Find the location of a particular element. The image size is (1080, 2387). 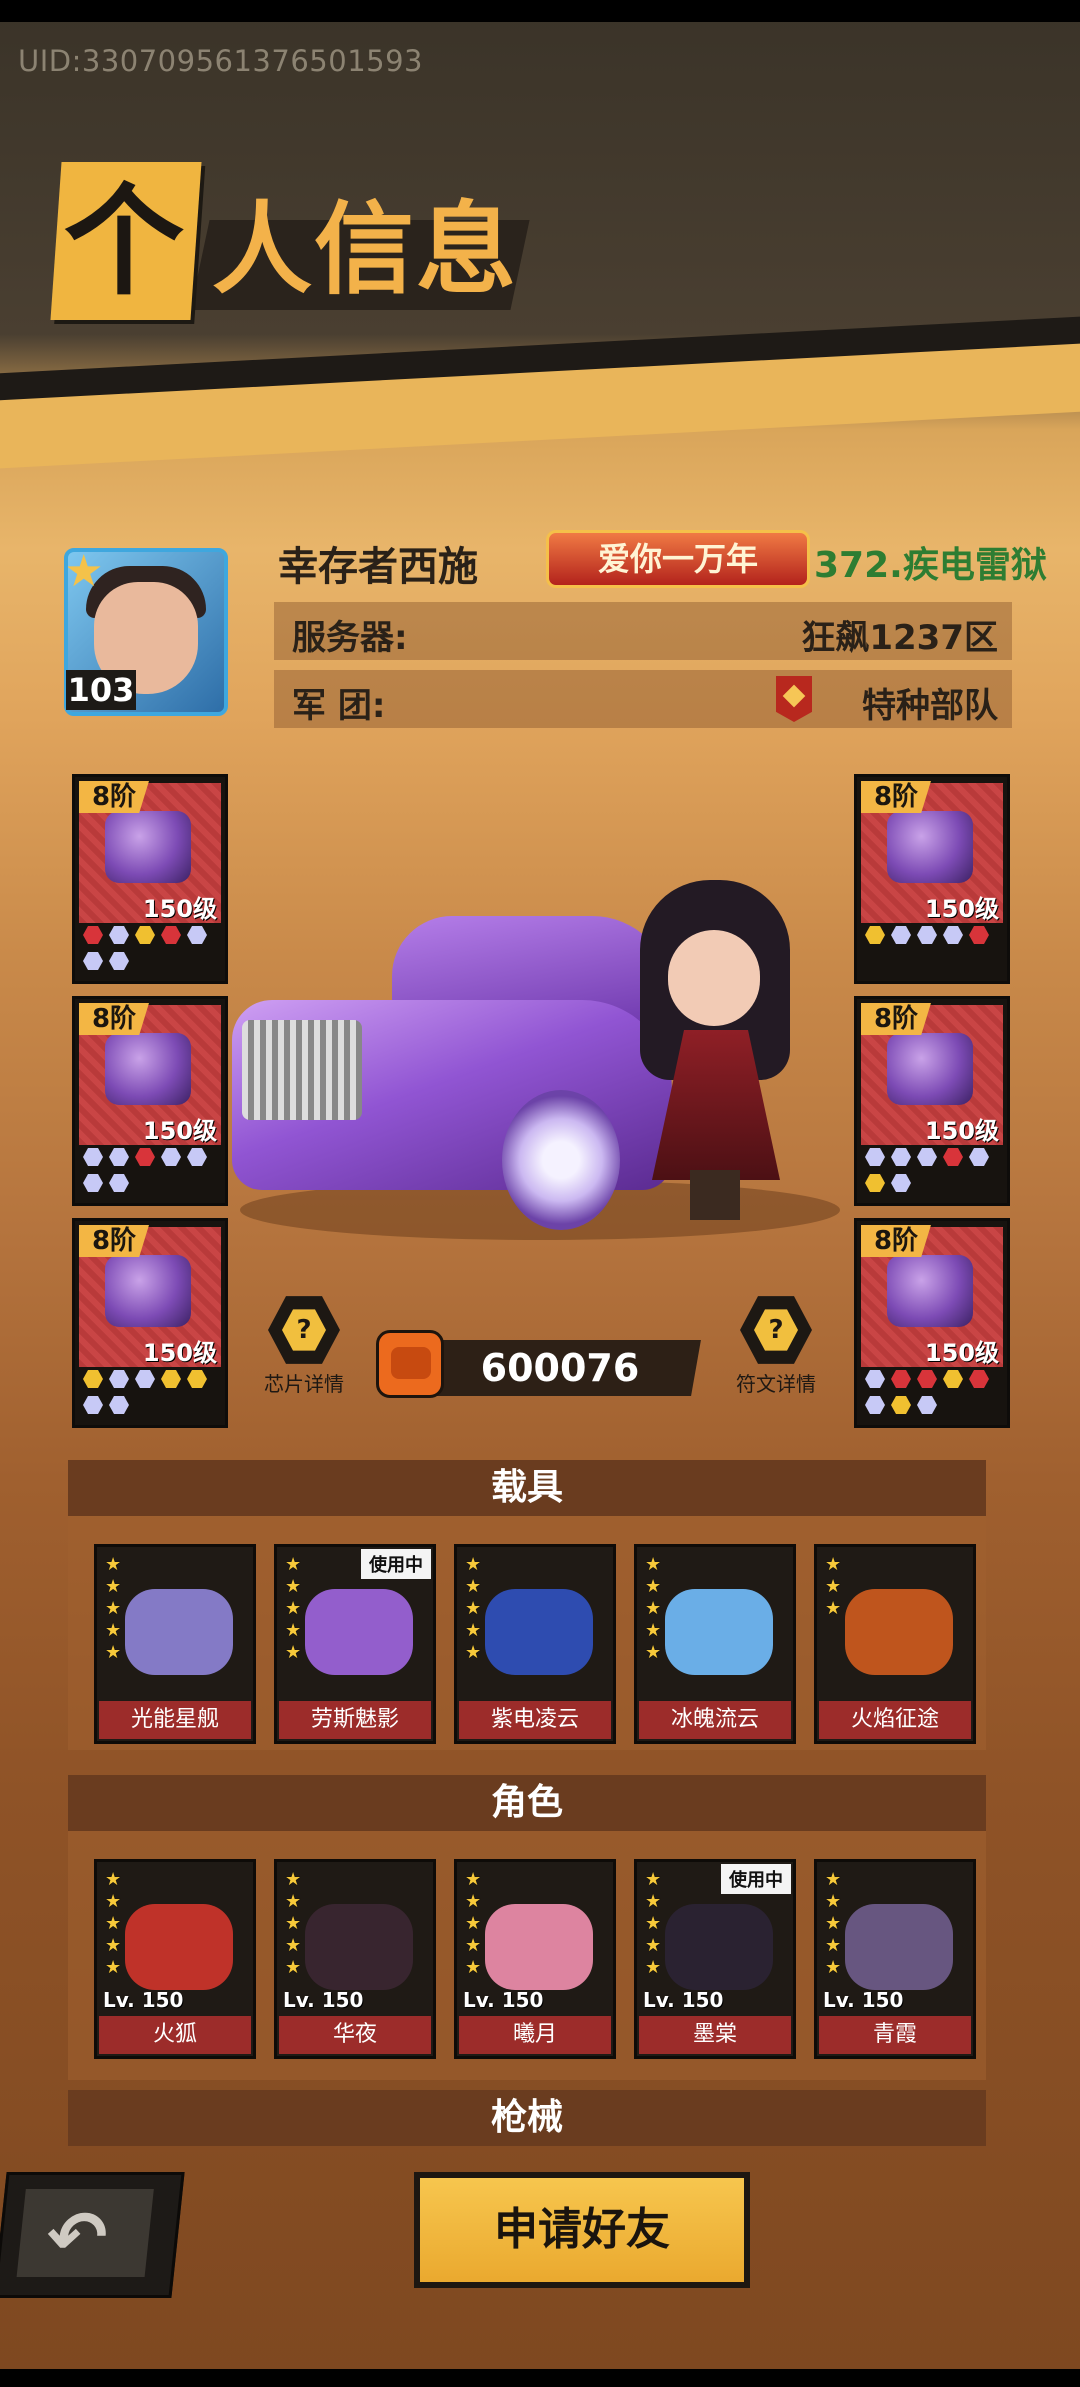

server-value: 狂飙1237区 is located at coordinates (899, 638).